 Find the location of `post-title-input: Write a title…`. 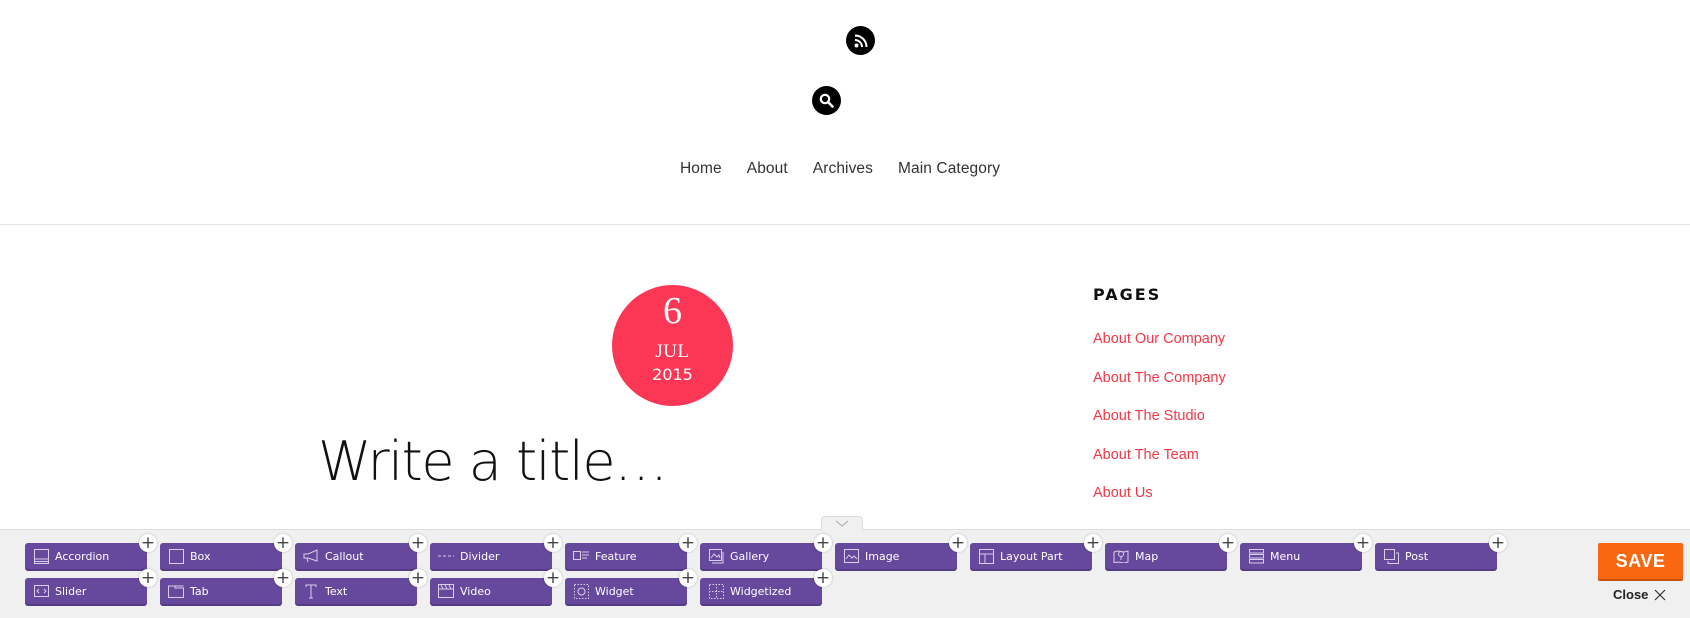

post-title-input: Write a title… is located at coordinates (493, 461).